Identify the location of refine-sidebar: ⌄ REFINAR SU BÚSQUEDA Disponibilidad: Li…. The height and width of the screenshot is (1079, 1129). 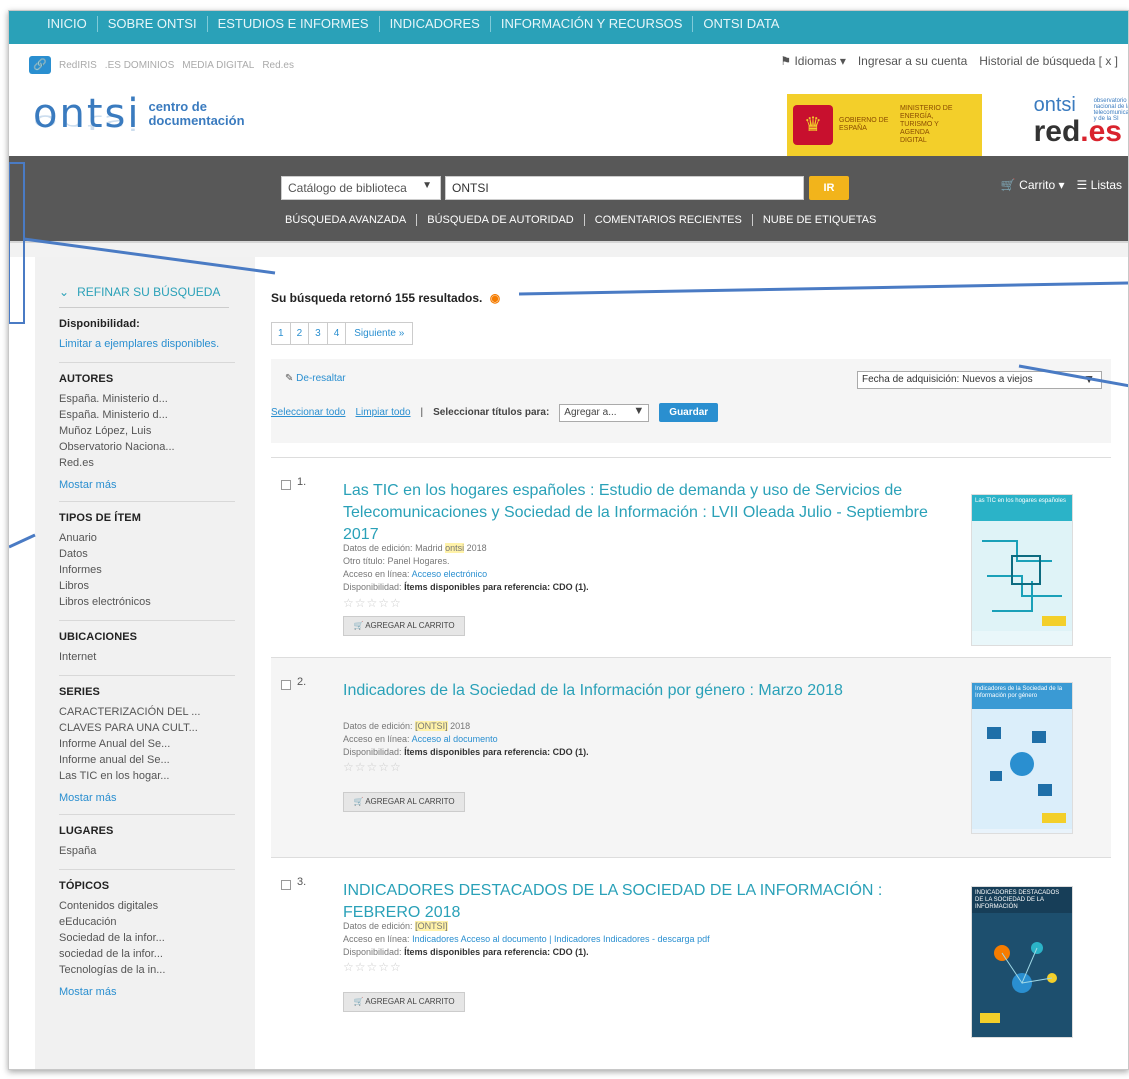
(145, 663).